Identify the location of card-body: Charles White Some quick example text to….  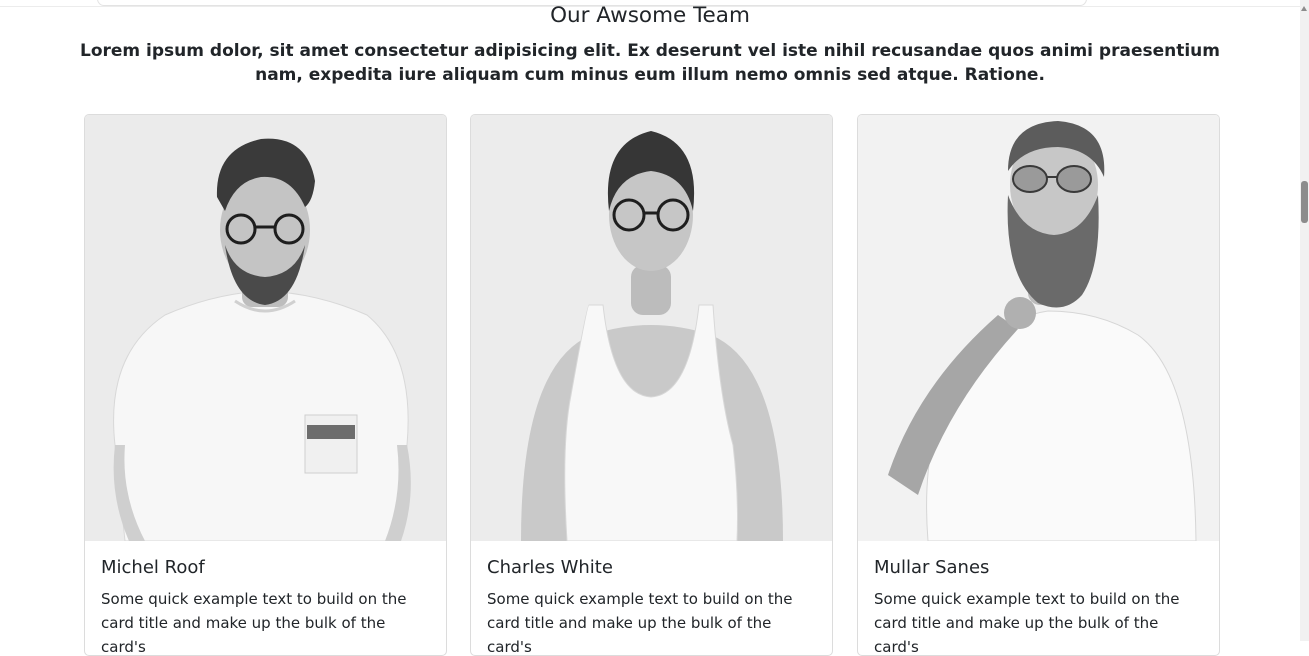
(651, 598).